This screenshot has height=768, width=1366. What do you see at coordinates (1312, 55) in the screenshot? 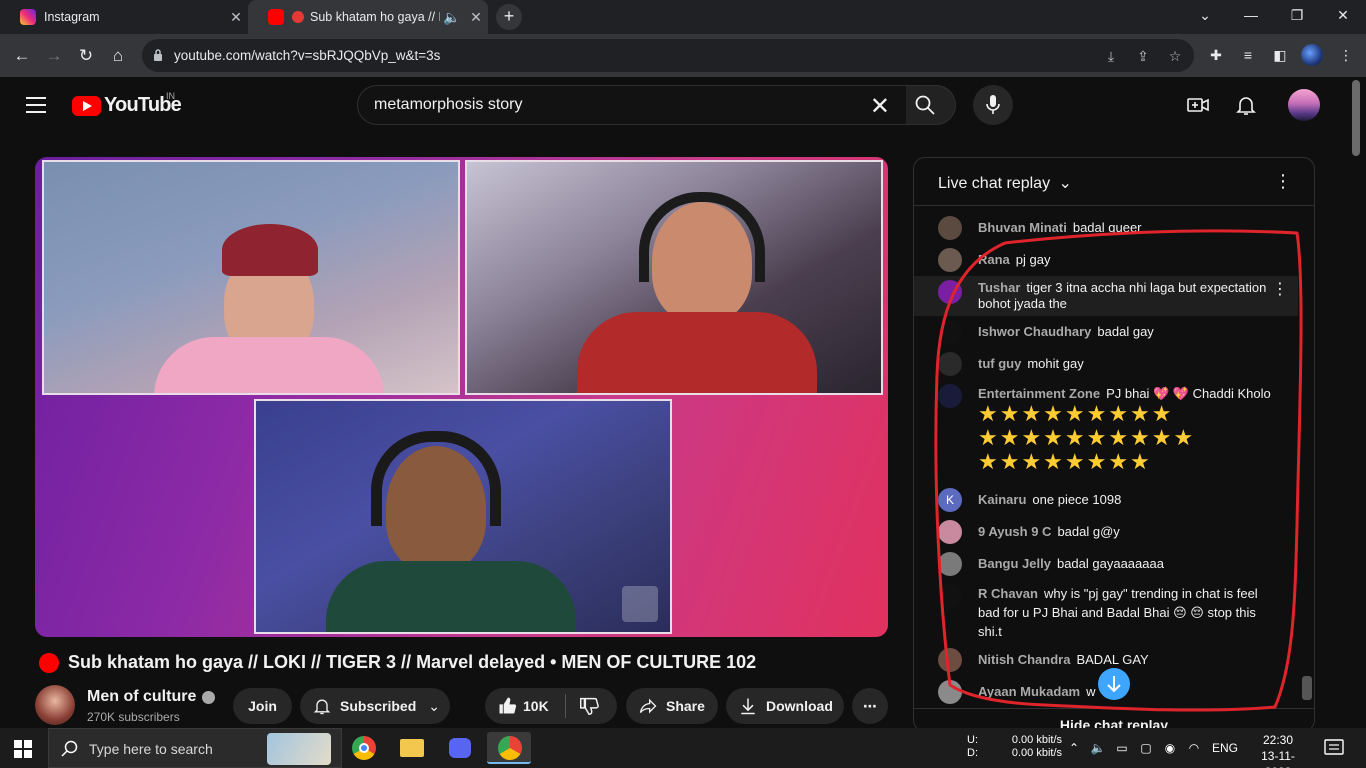
I see `browser-profile-avatar` at bounding box center [1312, 55].